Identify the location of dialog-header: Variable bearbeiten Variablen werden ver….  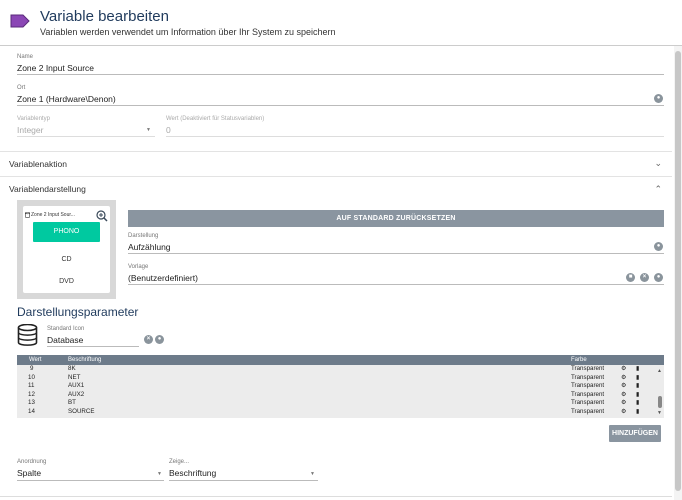
(341, 23).